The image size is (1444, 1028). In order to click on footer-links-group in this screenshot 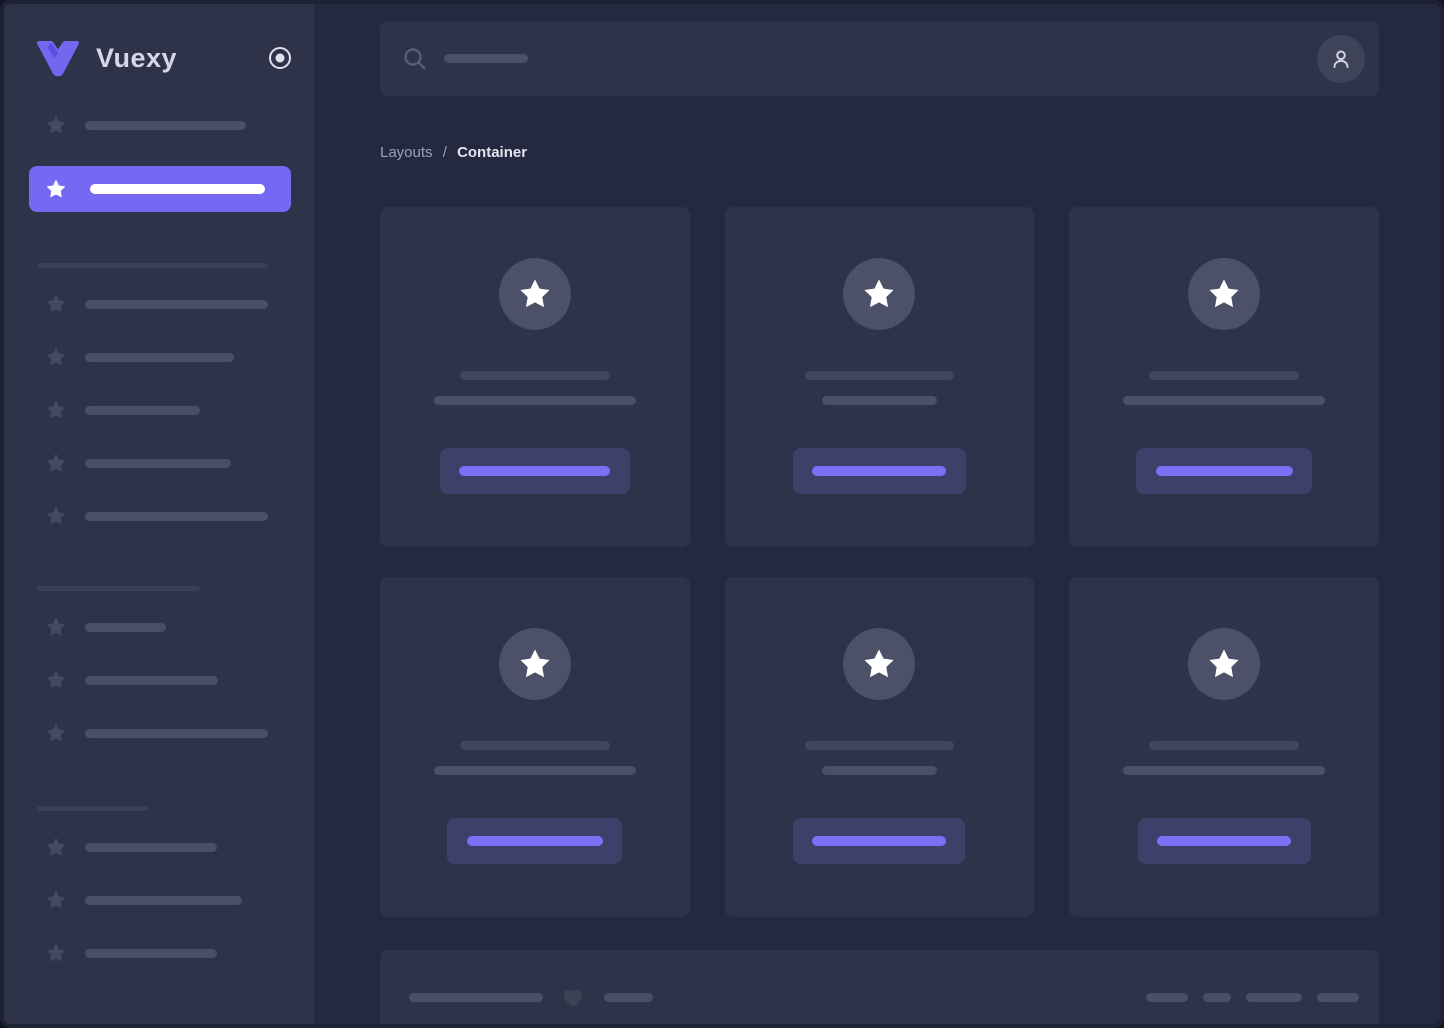, I will do `click(1252, 997)`.